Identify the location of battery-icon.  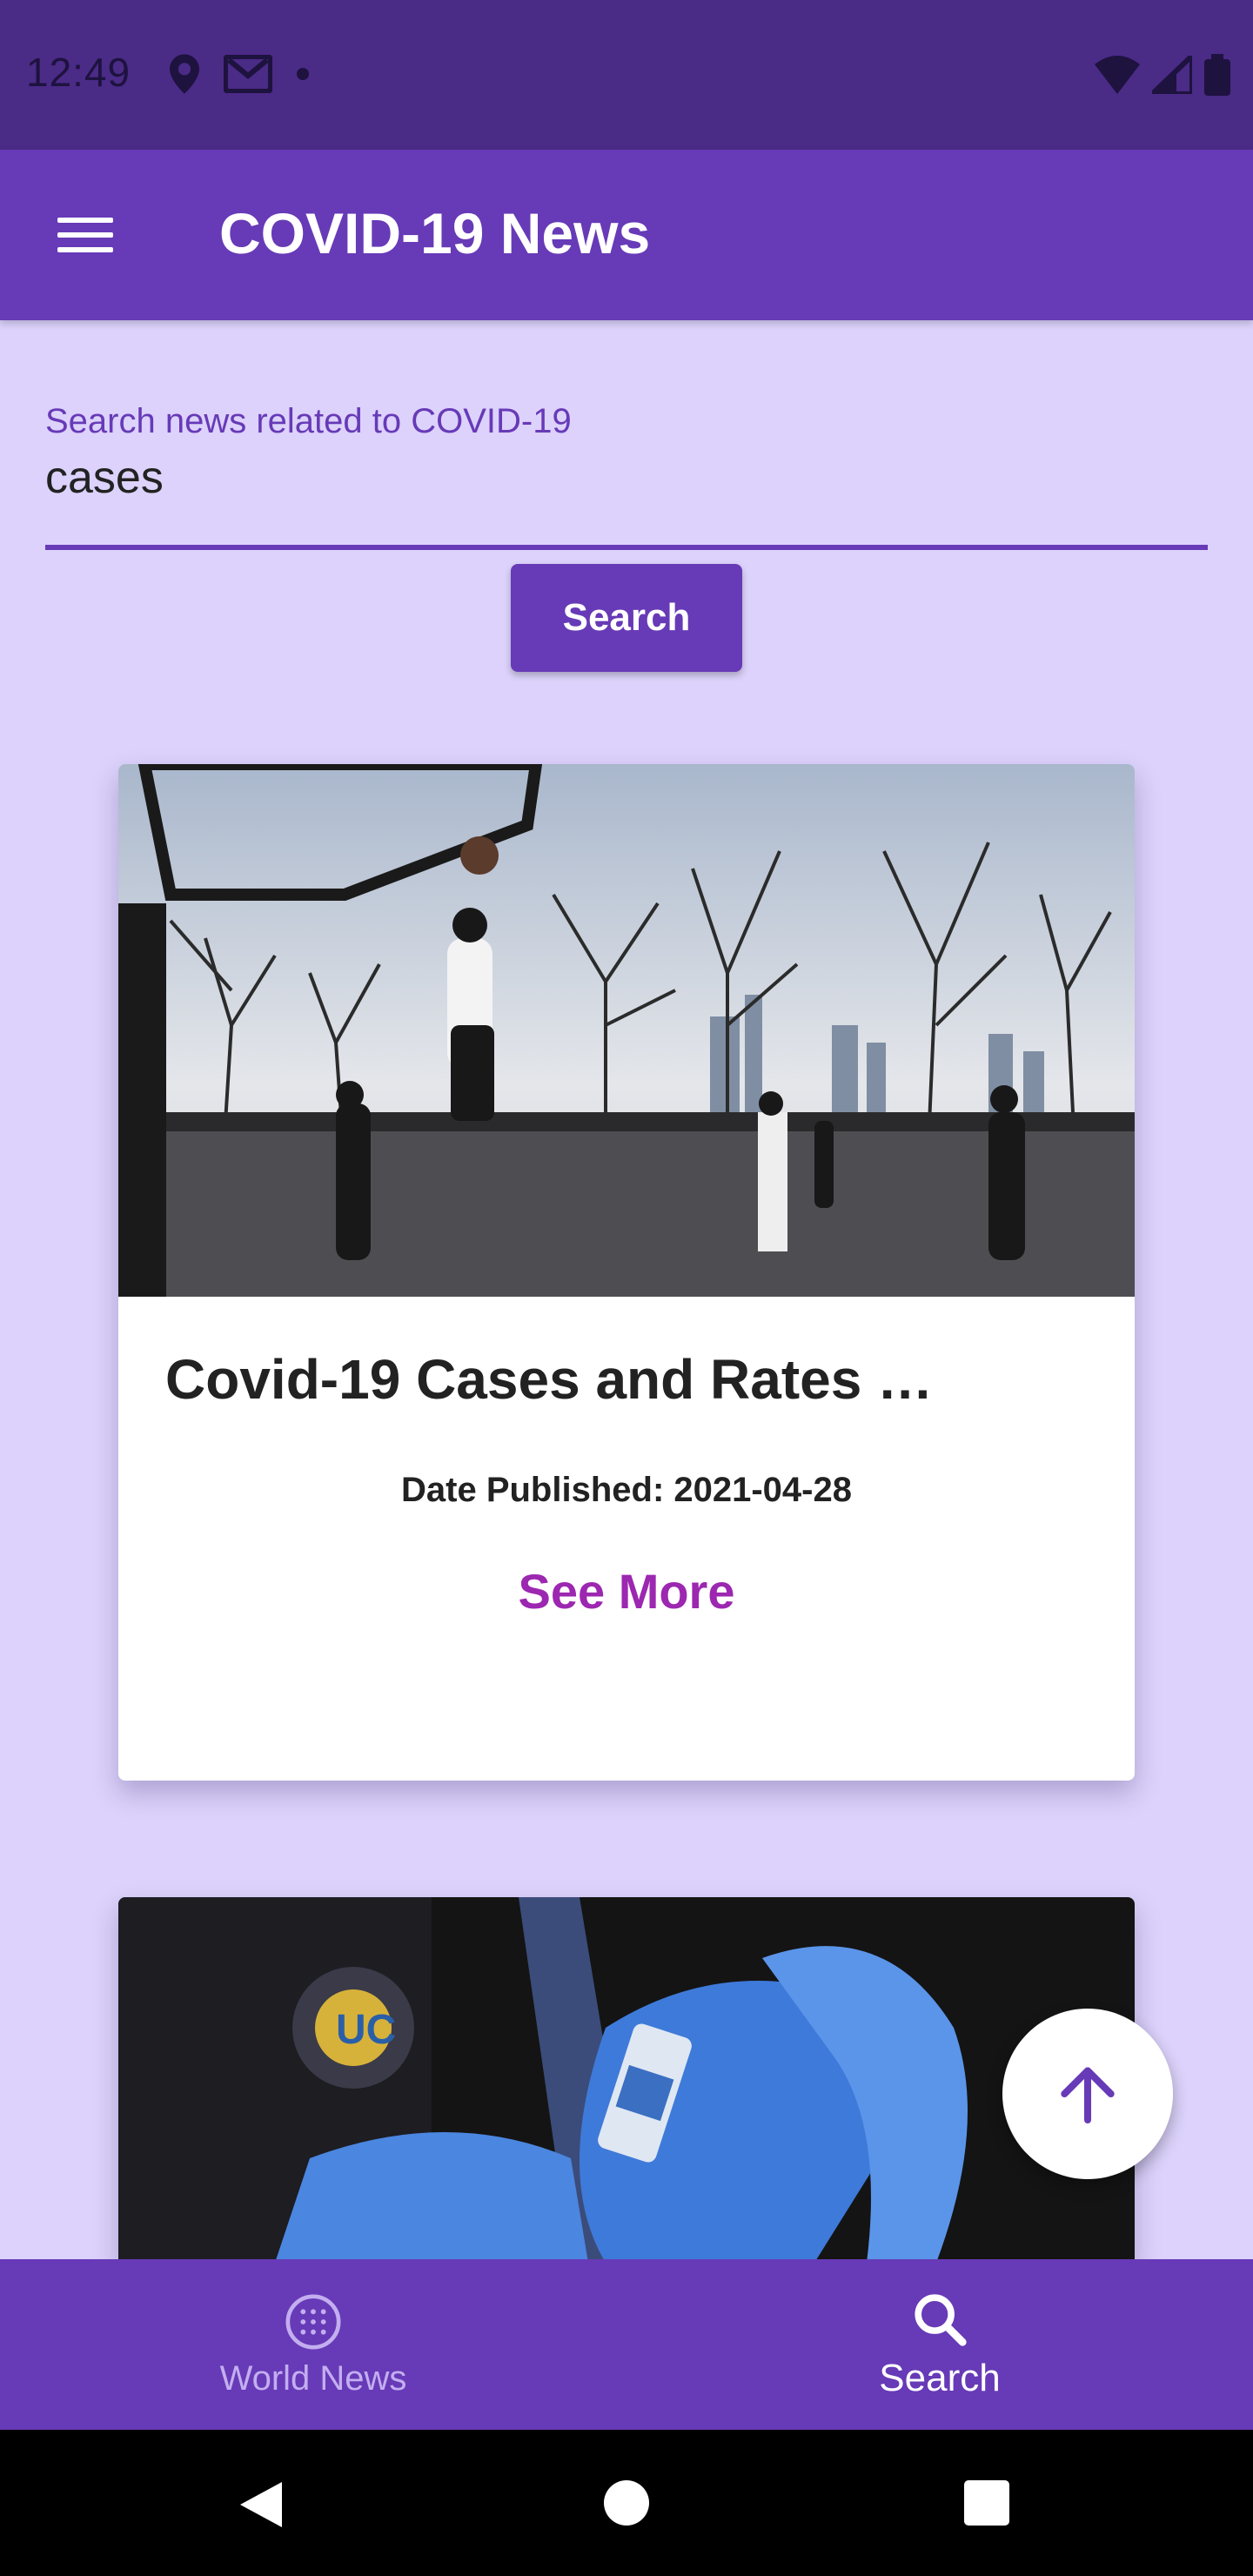
(1217, 75).